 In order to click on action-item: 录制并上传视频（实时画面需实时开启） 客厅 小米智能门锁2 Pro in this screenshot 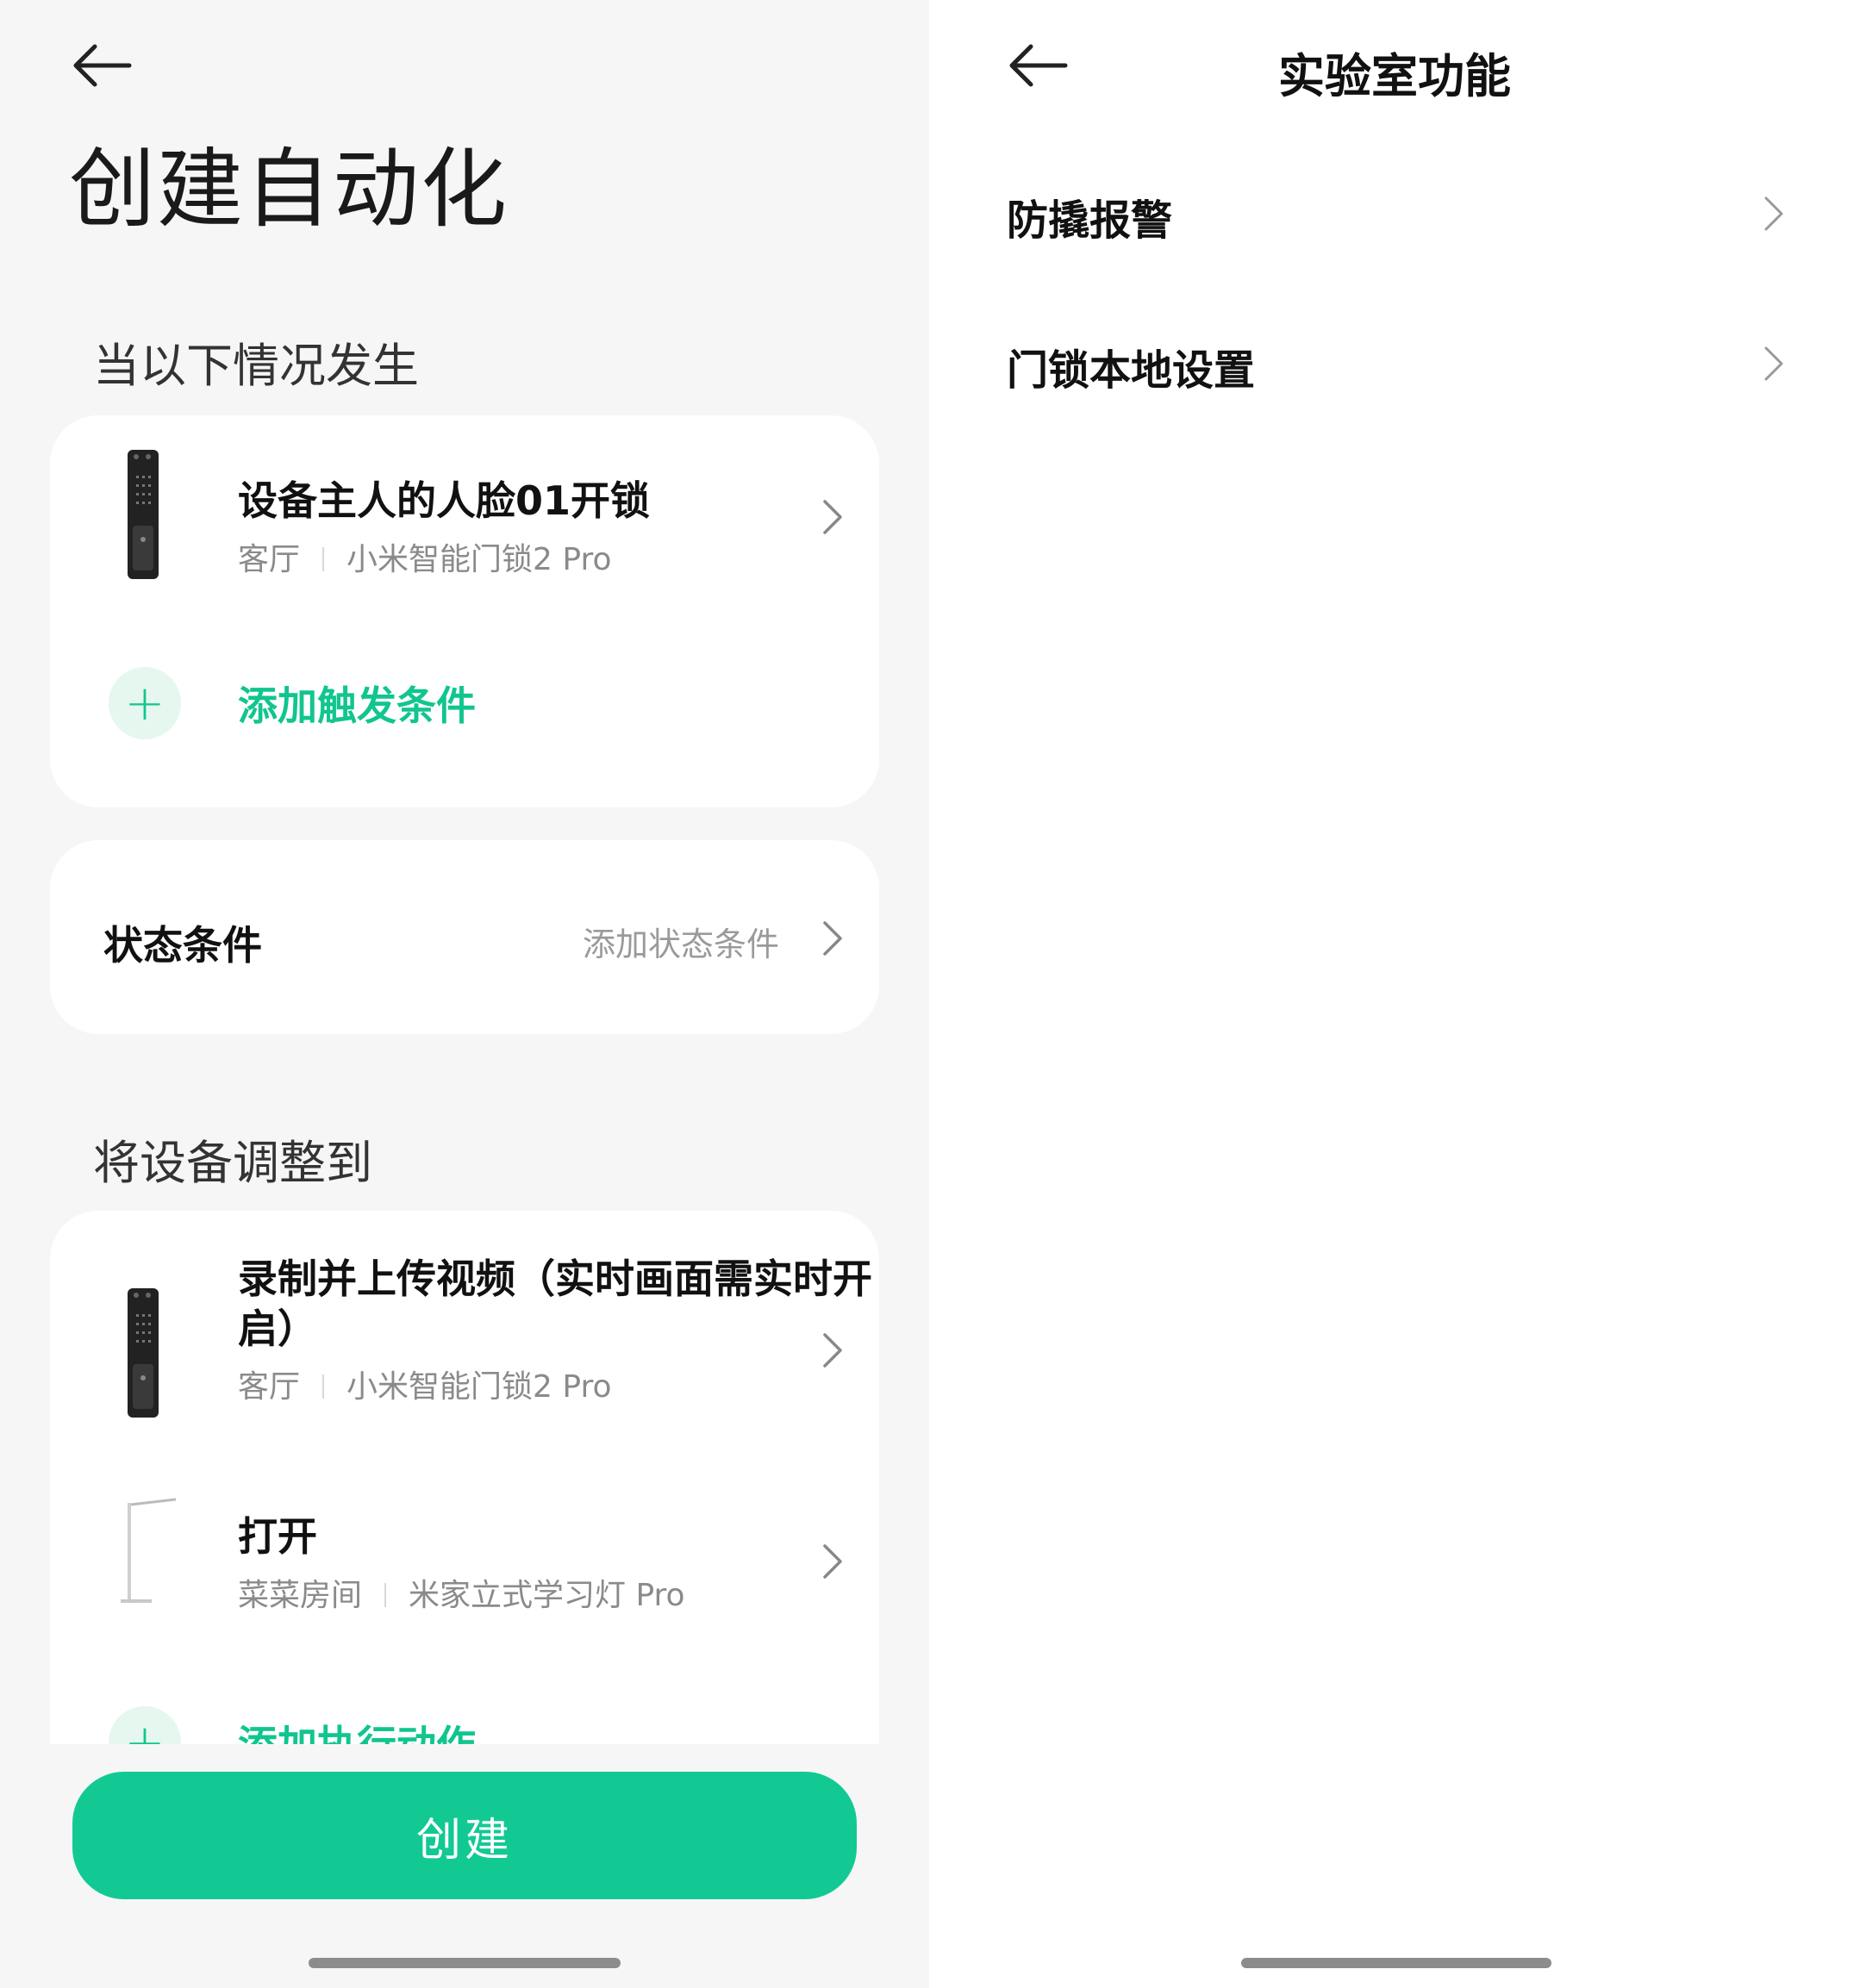, I will do `click(464, 1340)`.